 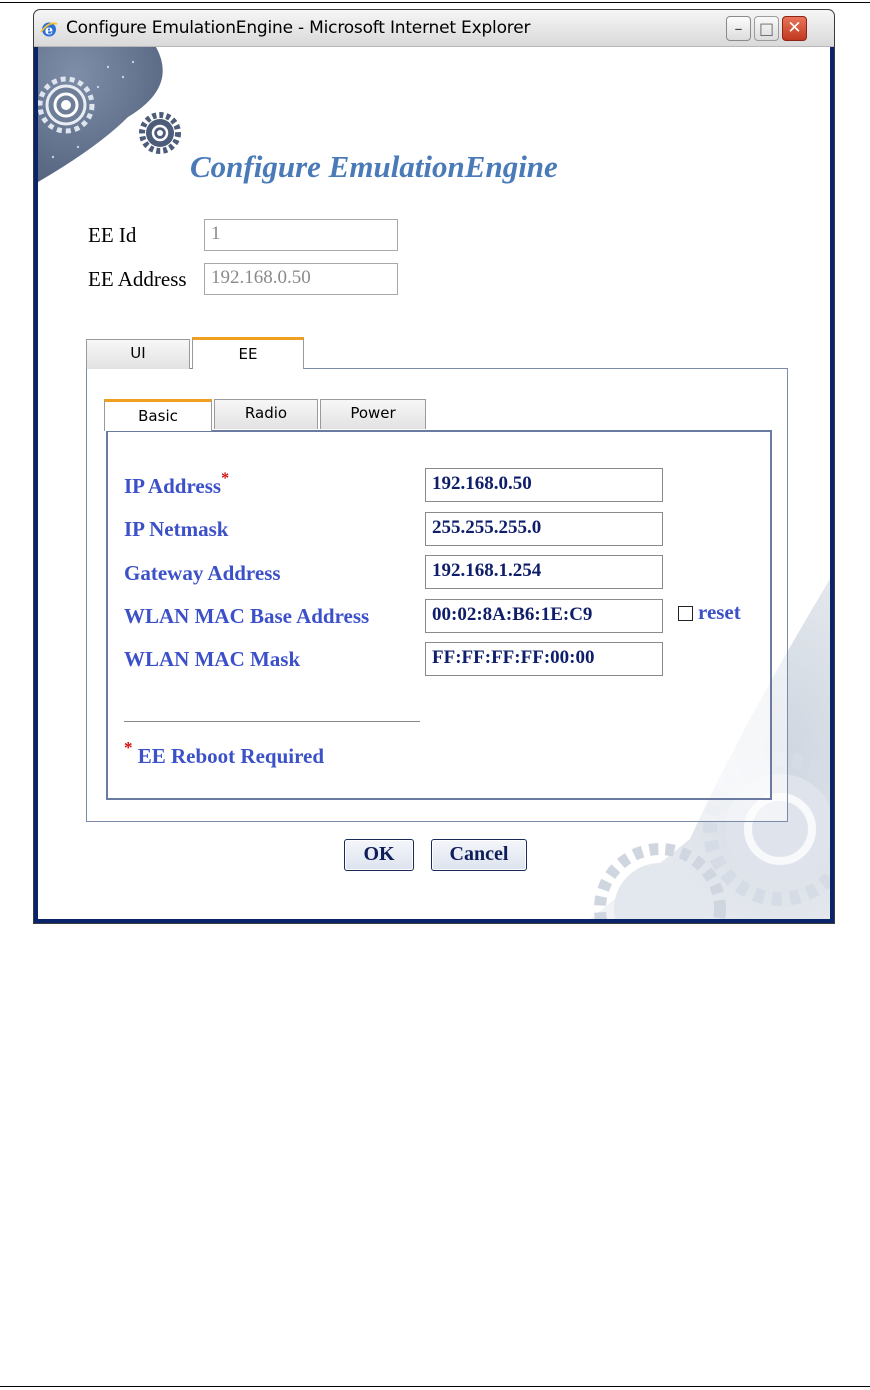 What do you see at coordinates (112, 235) in the screenshot?
I see `ee-id-label: EE Id` at bounding box center [112, 235].